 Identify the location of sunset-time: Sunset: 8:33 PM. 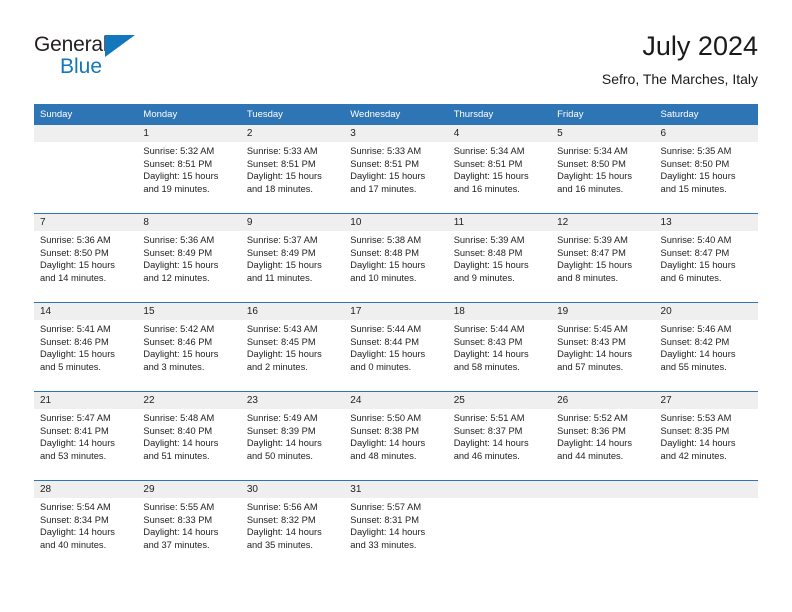
(178, 519).